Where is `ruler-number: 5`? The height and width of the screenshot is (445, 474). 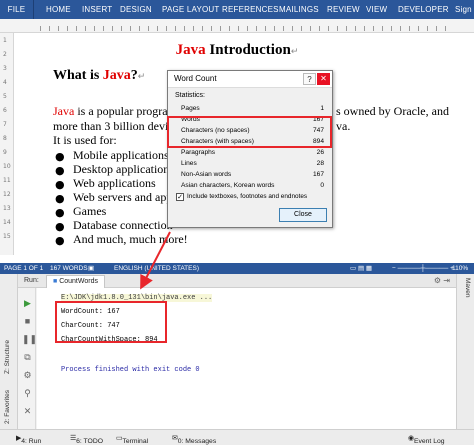 ruler-number: 5 is located at coordinates (5, 96).